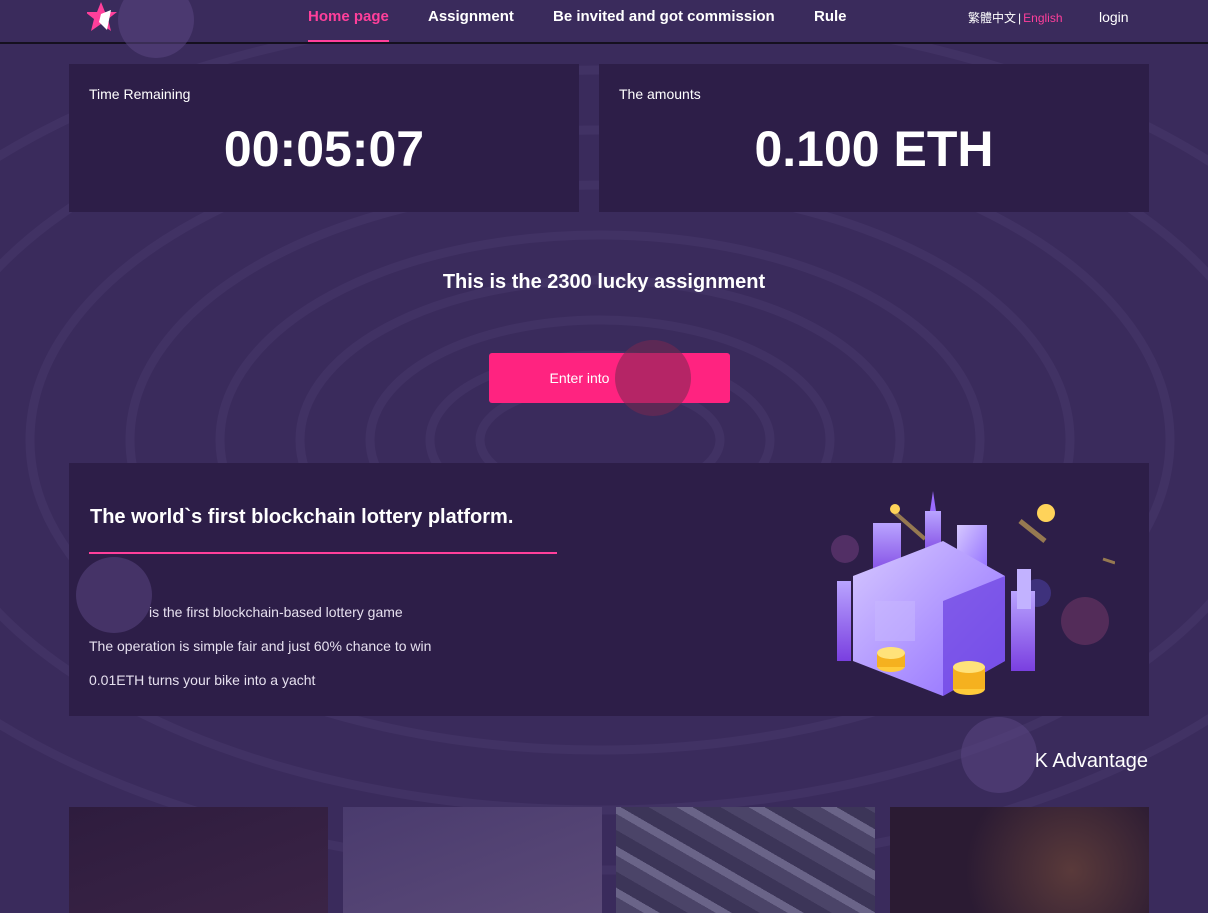  I want to click on enter-into-button: Enter into, so click(609, 378).